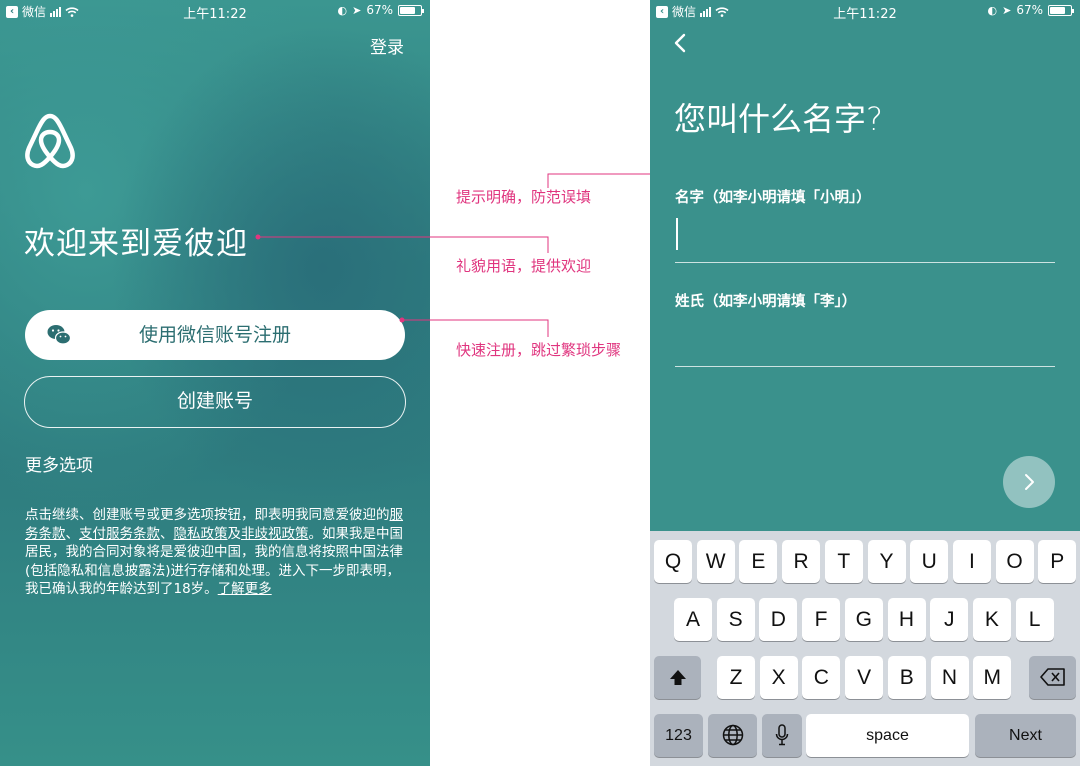  What do you see at coordinates (949, 619) in the screenshot?
I see `key-j: J` at bounding box center [949, 619].